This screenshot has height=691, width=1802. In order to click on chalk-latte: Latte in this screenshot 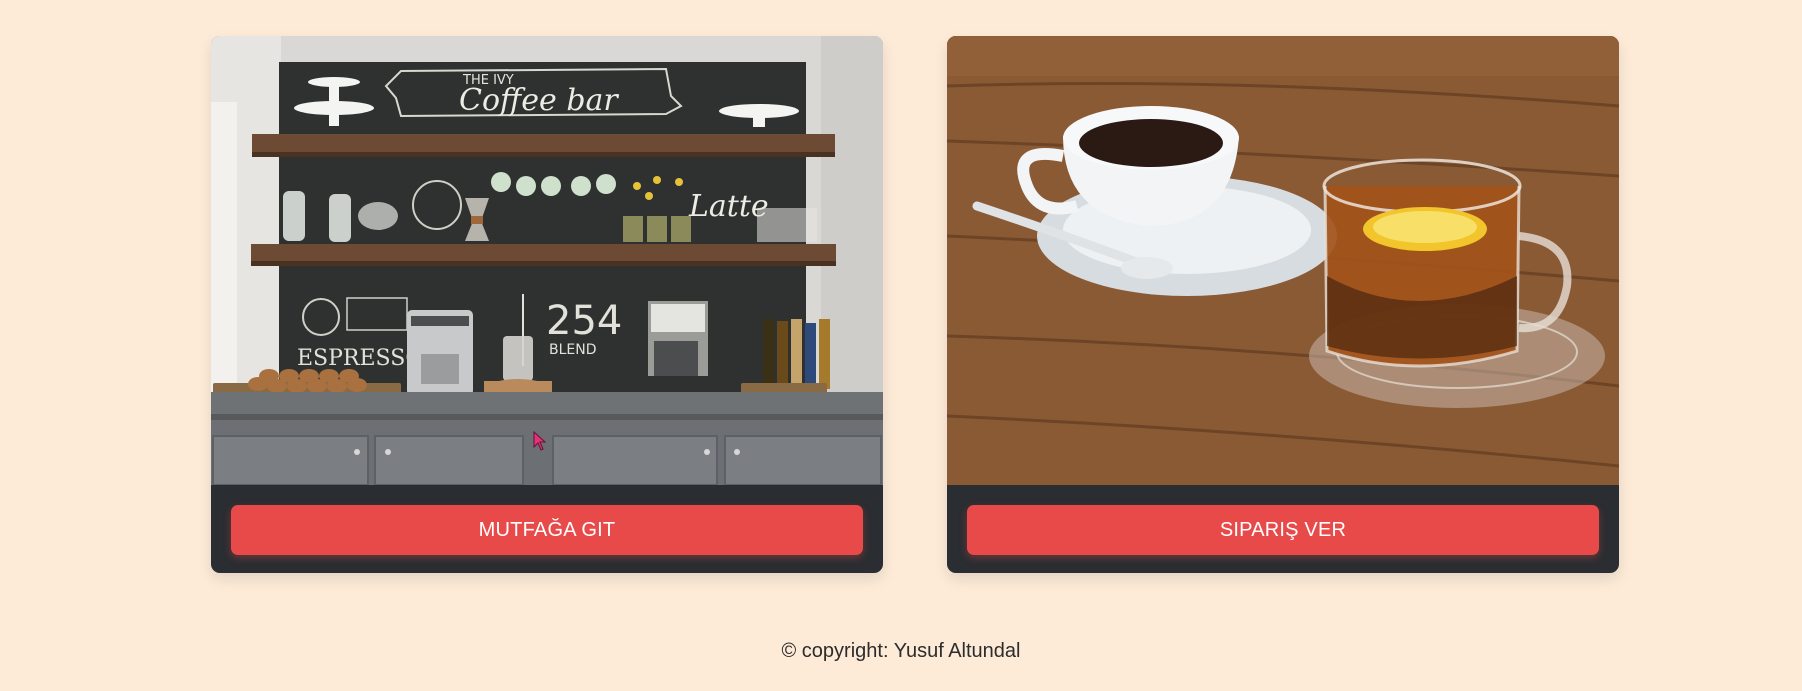, I will do `click(728, 206)`.